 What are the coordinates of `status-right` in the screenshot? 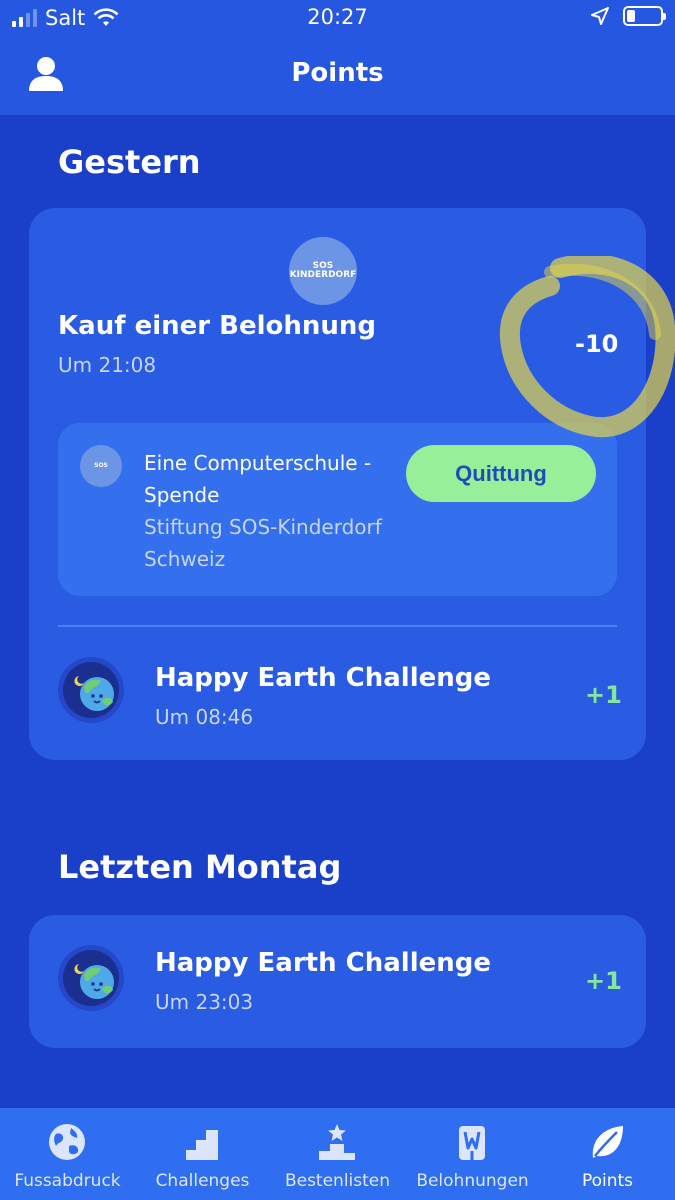 It's located at (628, 16).